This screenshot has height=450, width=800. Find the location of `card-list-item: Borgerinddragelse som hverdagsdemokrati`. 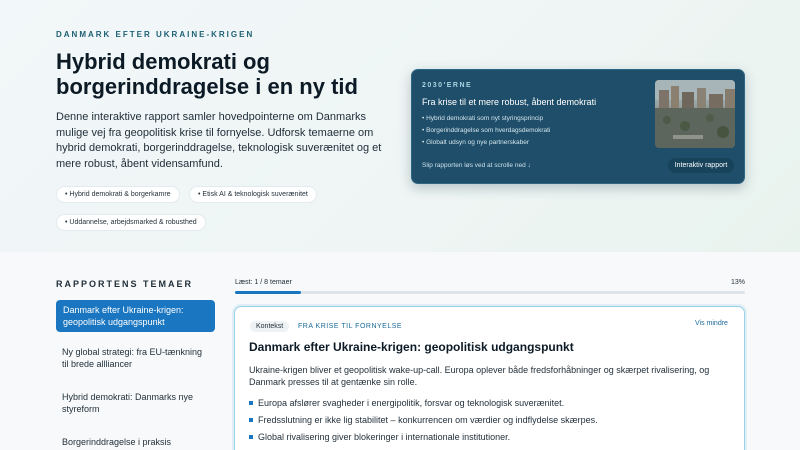

card-list-item: Borgerinddragelse som hverdagsdemokrati is located at coordinates (486, 131).